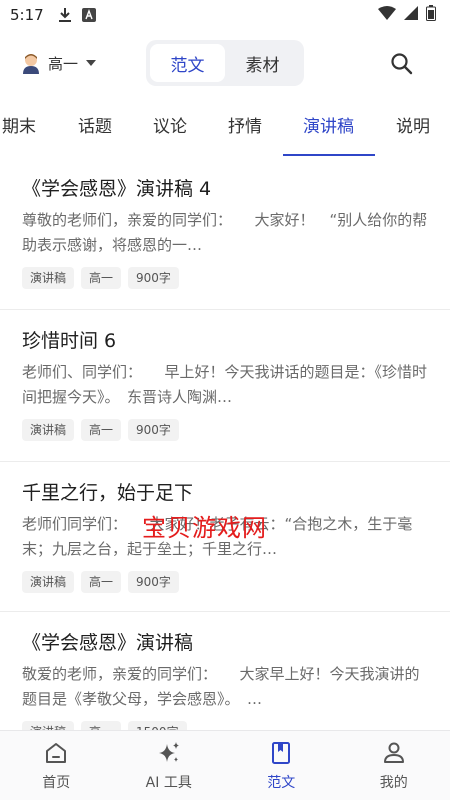  I want to click on grade-label: 高一, so click(63, 63).